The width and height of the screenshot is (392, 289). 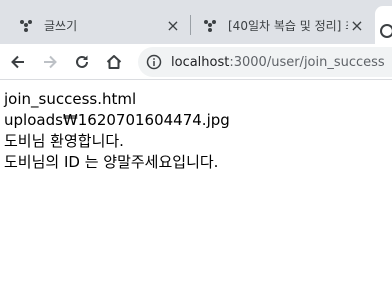 I want to click on forward-arrow-icon, so click(x=50, y=62).